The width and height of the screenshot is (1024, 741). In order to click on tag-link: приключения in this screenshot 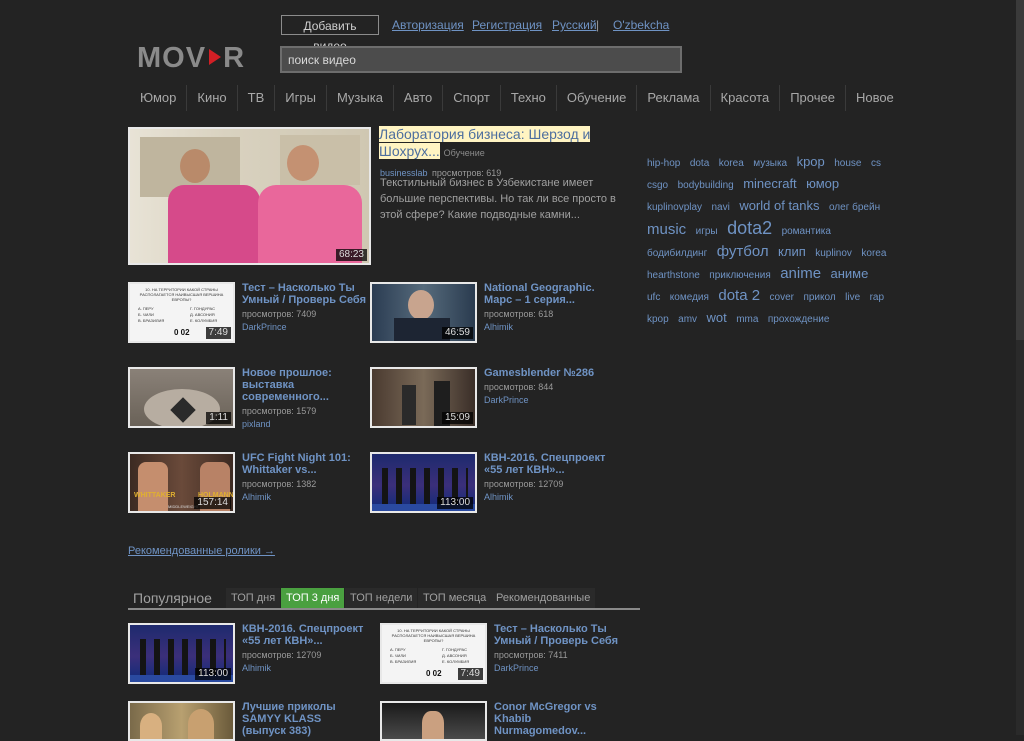, I will do `click(739, 275)`.